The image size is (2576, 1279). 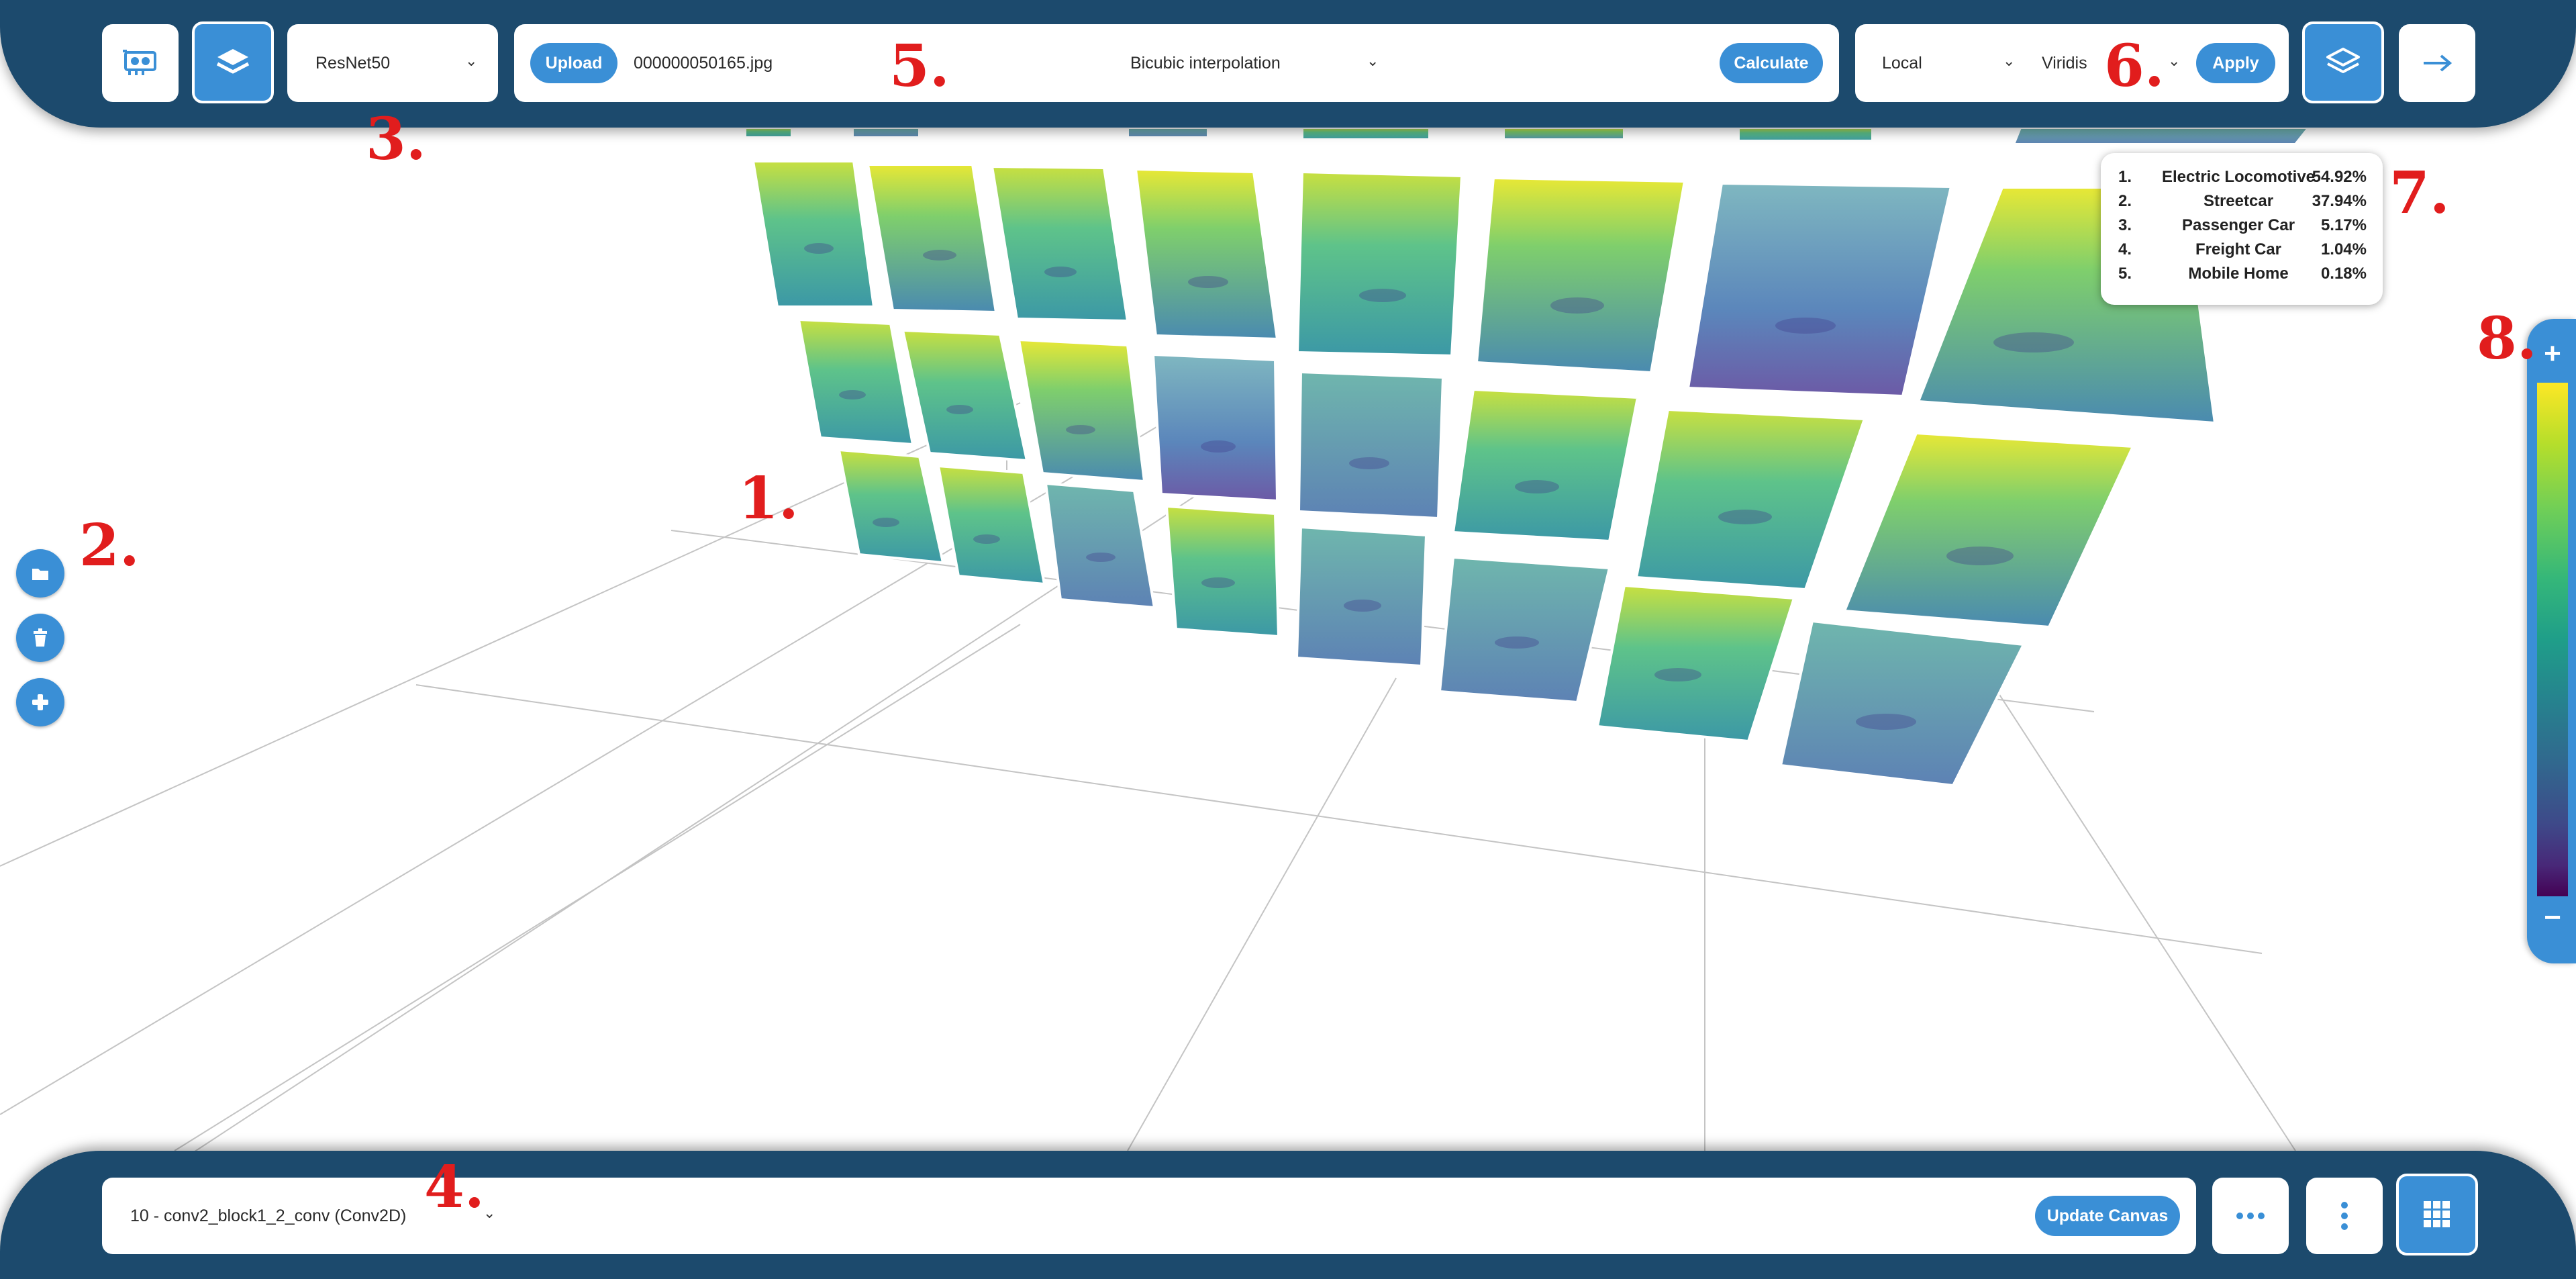 I want to click on annotation-5: 5., so click(x=919, y=66).